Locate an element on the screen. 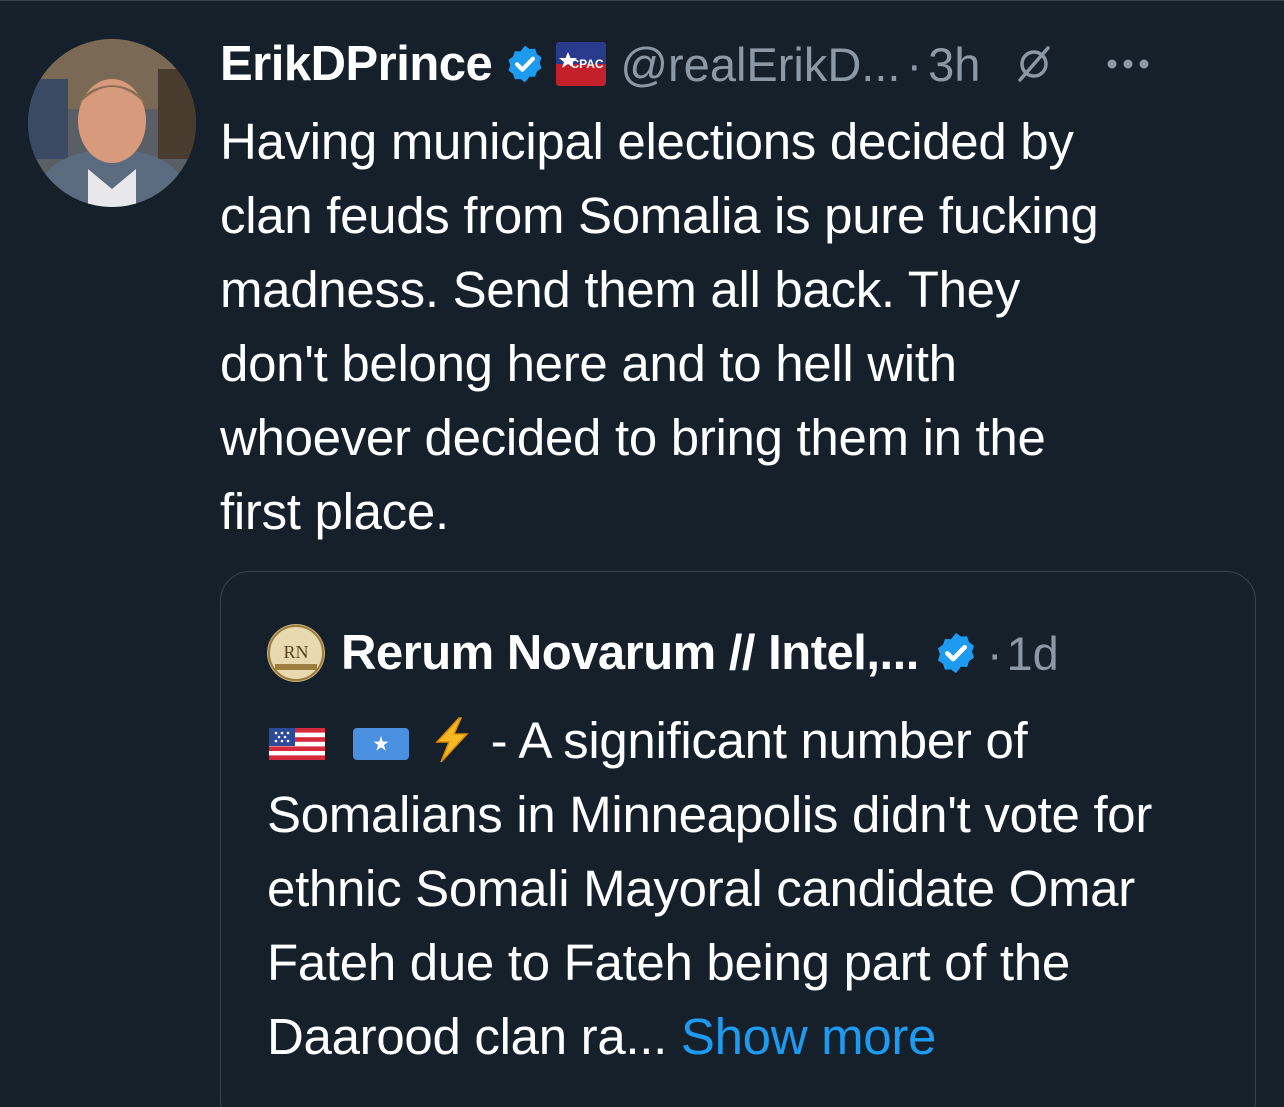 The width and height of the screenshot is (1284, 1107). quote-header: RN Rerum Novarum // Intel,... · 1d is located at coordinates (663, 653).